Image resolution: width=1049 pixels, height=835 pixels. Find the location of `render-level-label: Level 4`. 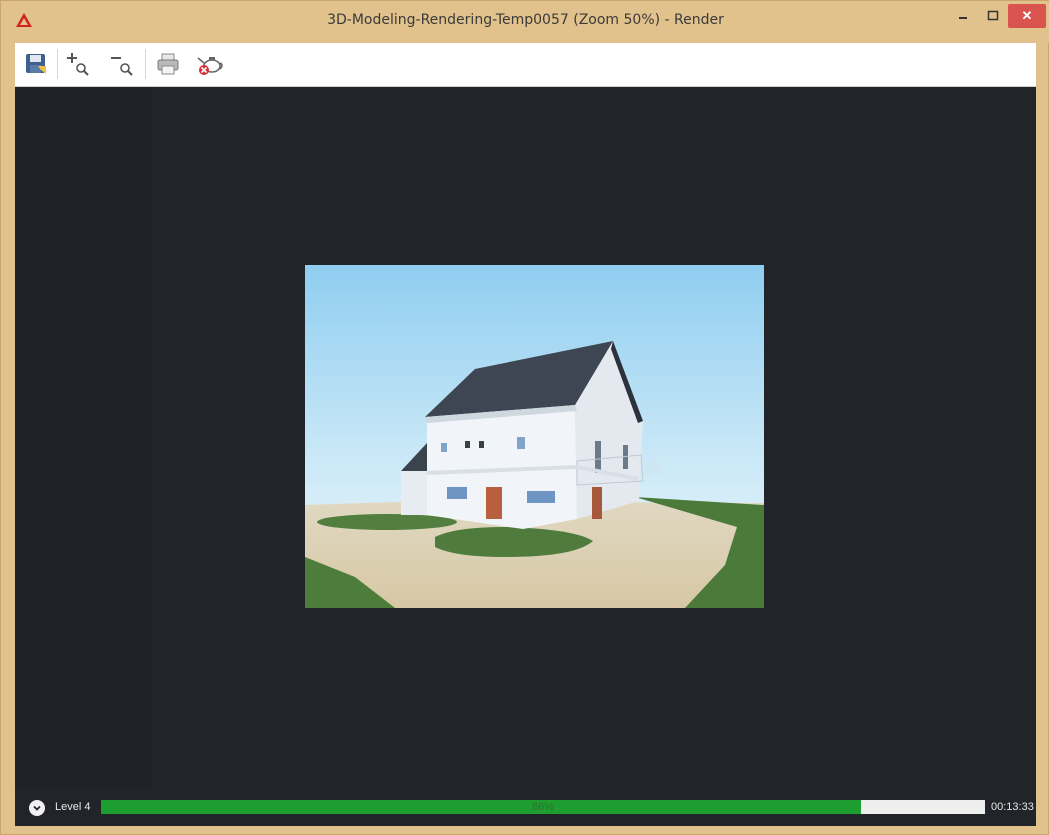

render-level-label: Level 4 is located at coordinates (73, 807).